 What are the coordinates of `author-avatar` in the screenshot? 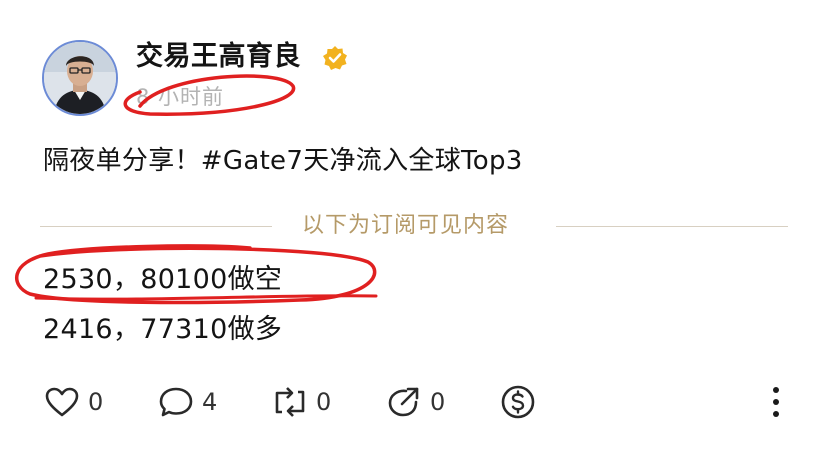 It's located at (80, 78).